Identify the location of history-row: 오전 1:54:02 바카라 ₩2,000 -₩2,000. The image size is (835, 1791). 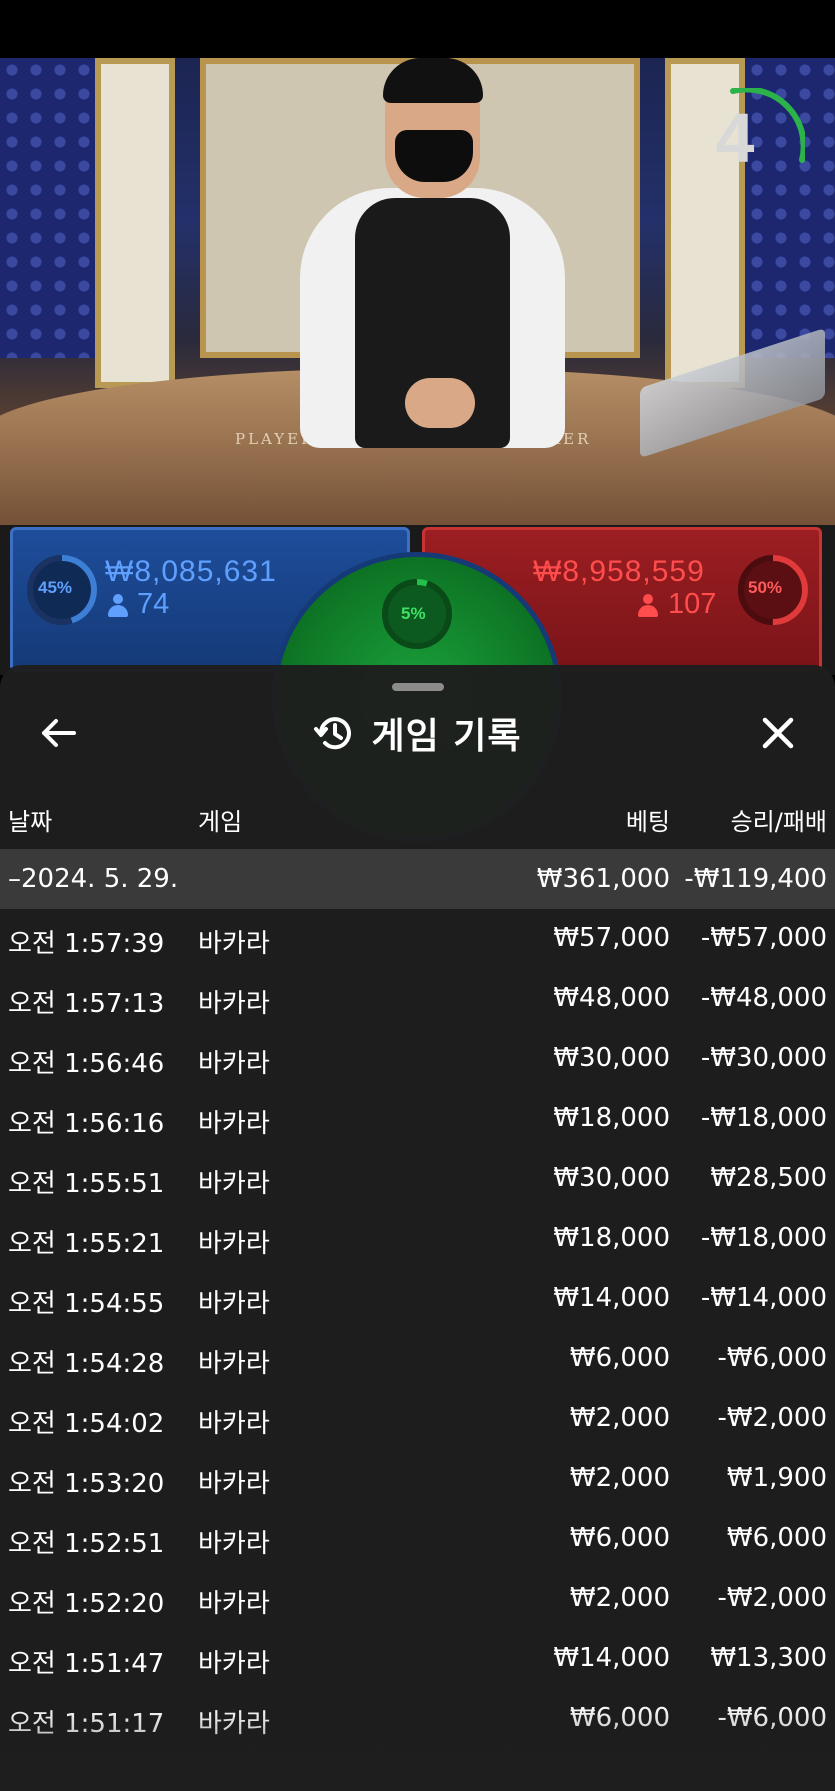
(417, 1419).